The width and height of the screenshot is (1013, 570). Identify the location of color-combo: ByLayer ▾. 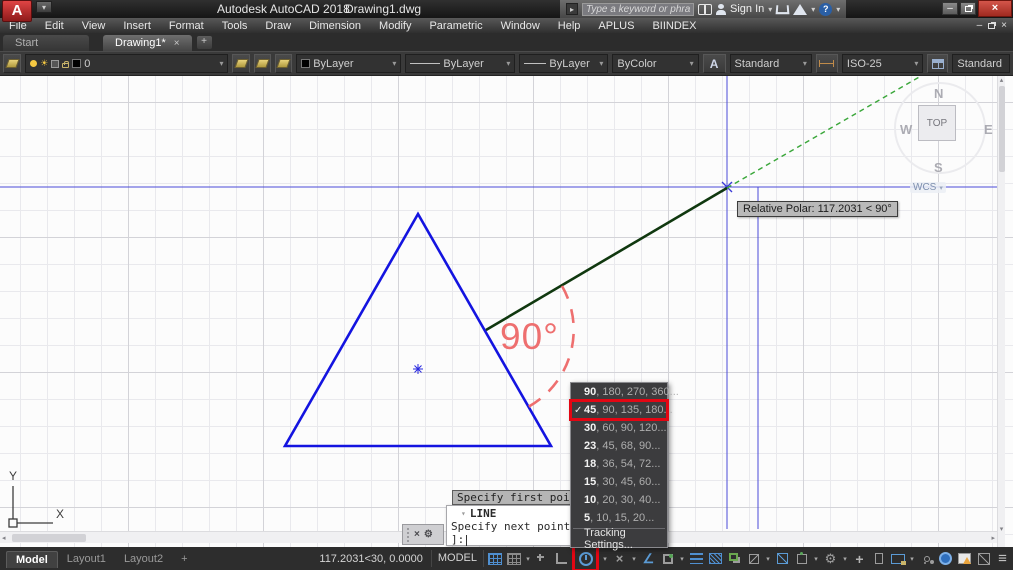
(349, 63).